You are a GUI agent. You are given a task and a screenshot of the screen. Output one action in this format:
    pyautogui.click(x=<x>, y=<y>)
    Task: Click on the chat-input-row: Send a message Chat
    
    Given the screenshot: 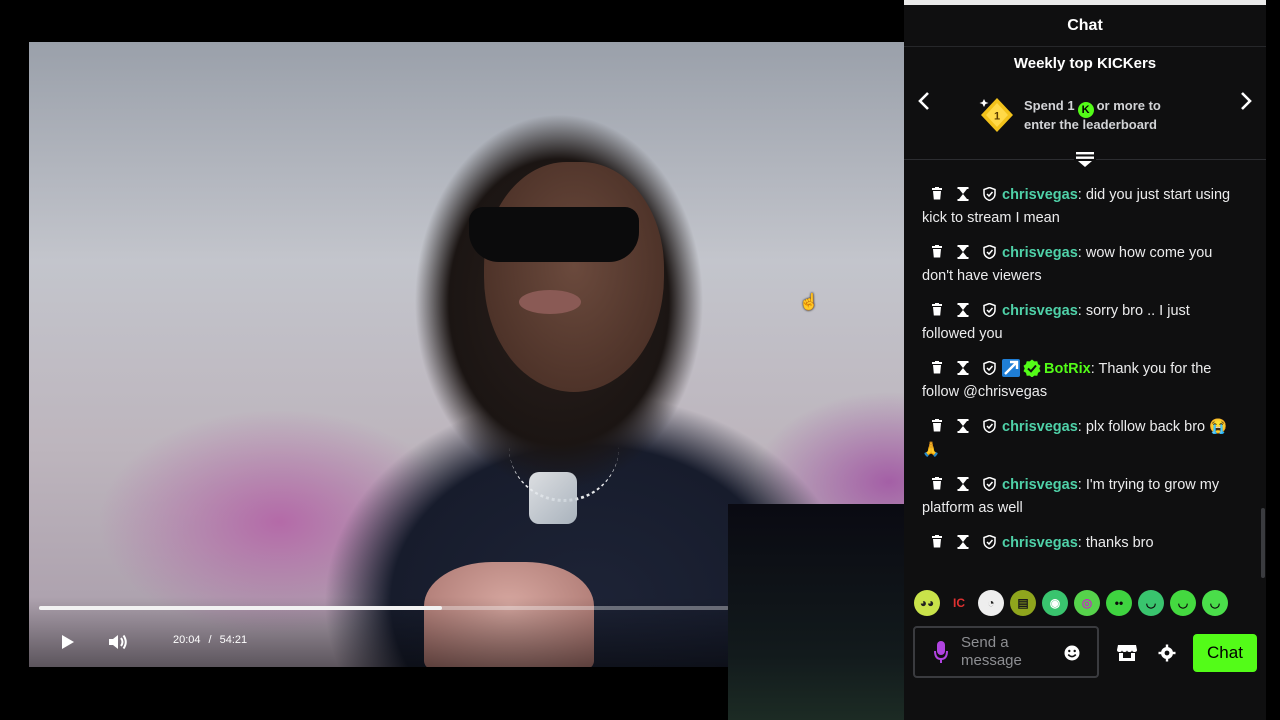 What is the action you would take?
    pyautogui.click(x=1087, y=652)
    